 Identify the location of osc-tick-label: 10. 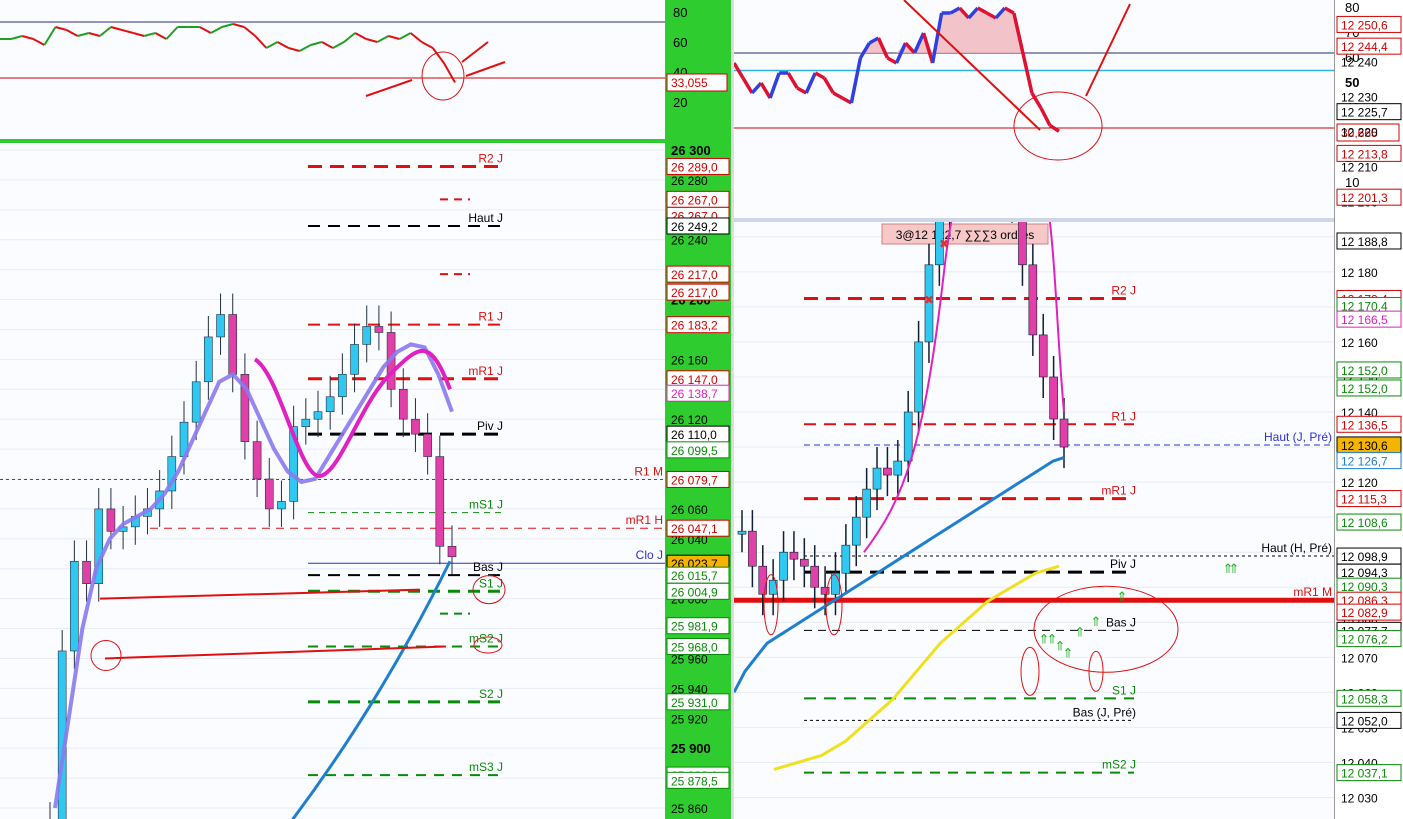
(1352, 182).